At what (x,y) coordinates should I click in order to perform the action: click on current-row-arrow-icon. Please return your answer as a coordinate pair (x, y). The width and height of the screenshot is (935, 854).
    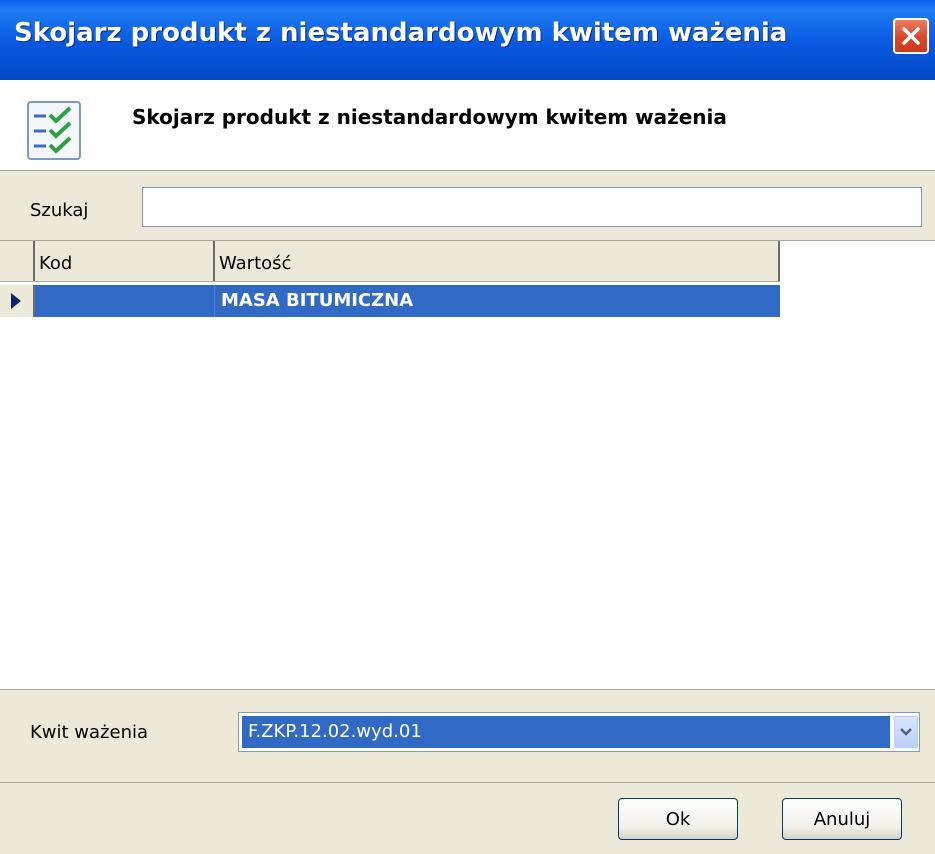
    Looking at the image, I should click on (16, 301).